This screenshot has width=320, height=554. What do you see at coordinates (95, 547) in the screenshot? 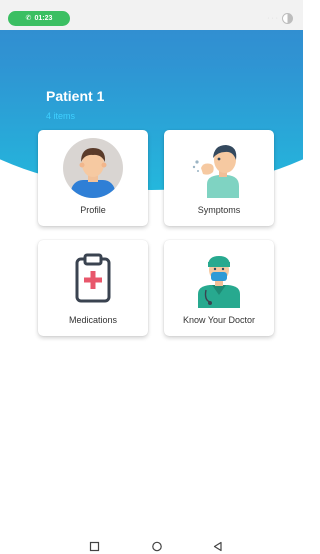
I see `recent-apps-icon` at bounding box center [95, 547].